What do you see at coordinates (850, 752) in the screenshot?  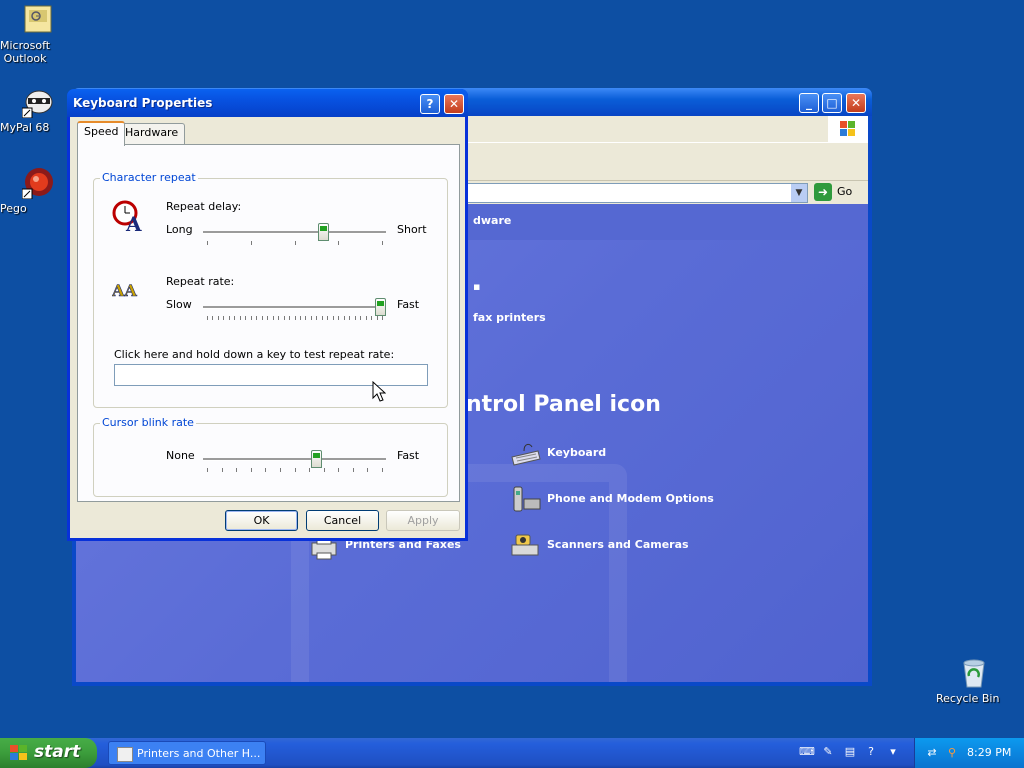 I see `language-tray-icon: ▤` at bounding box center [850, 752].